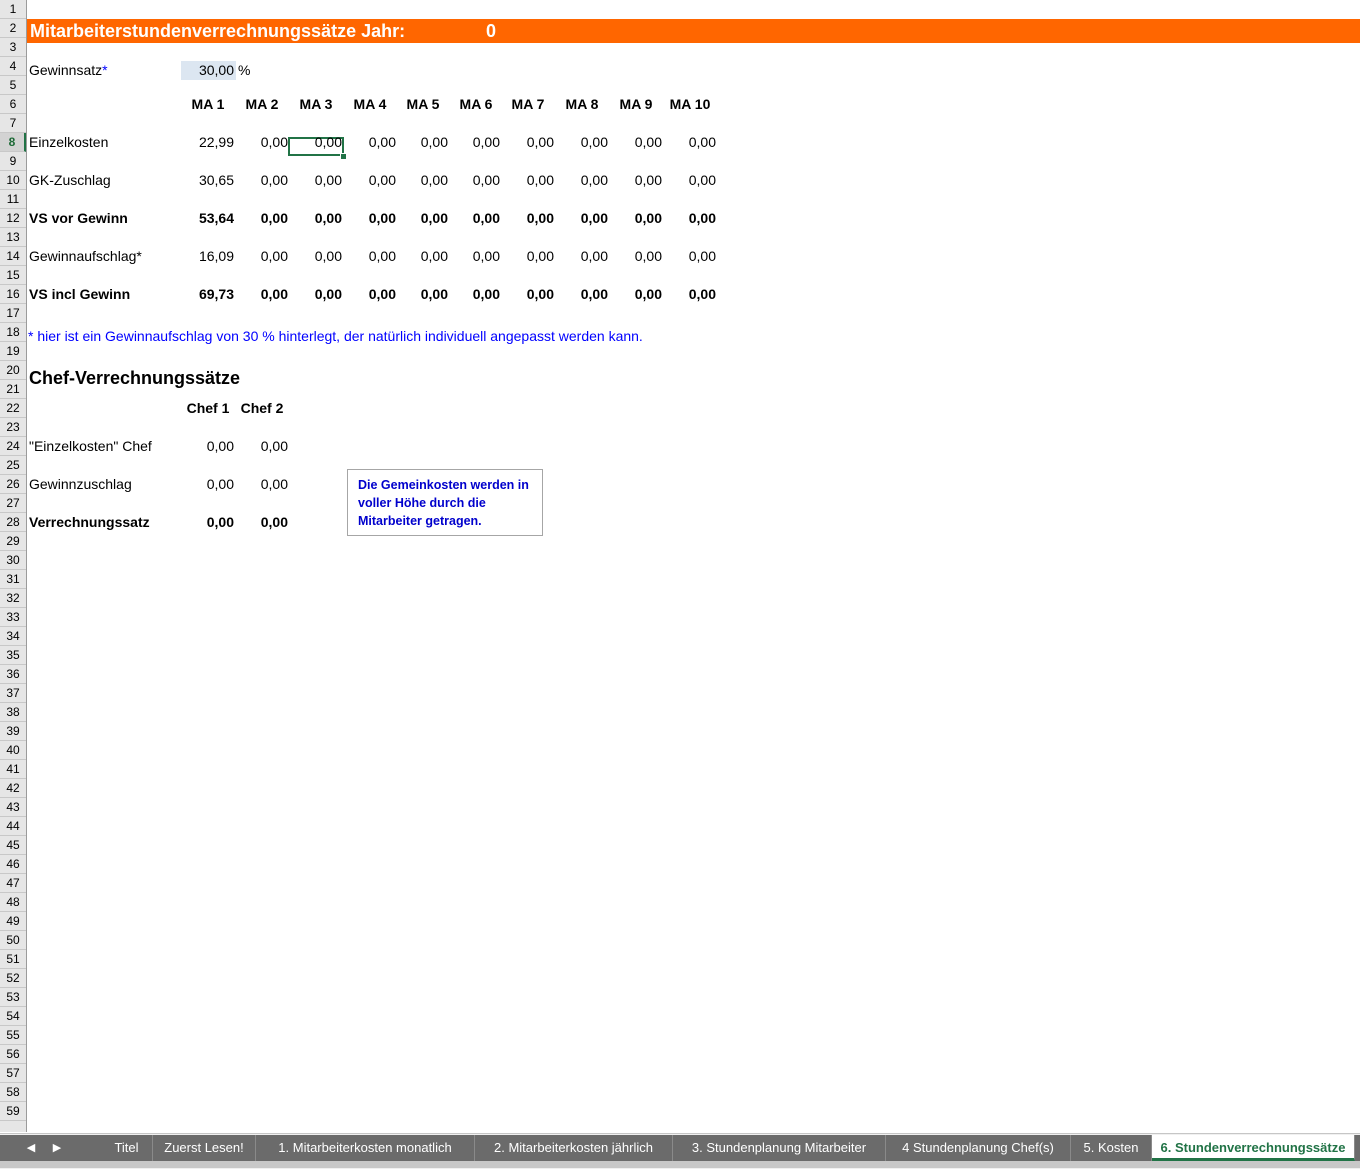 The height and width of the screenshot is (1169, 1360). I want to click on chef-section-title: Chef-Verrechnungssätze, so click(134, 378).